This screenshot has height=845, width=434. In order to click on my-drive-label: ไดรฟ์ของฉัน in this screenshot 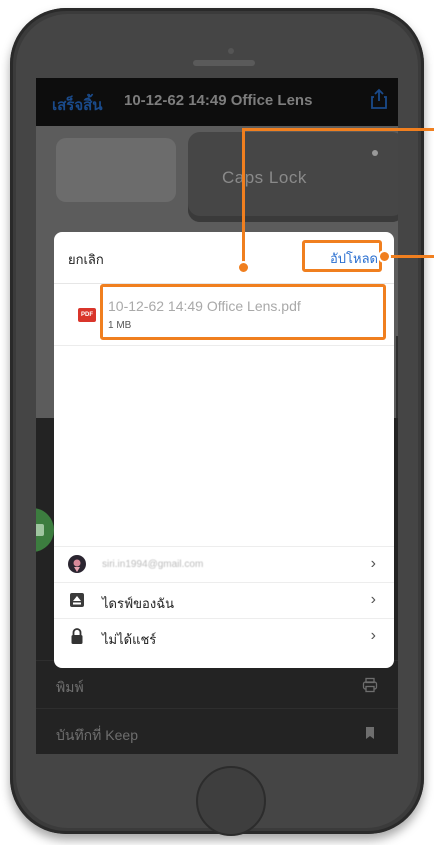, I will do `click(138, 603)`.